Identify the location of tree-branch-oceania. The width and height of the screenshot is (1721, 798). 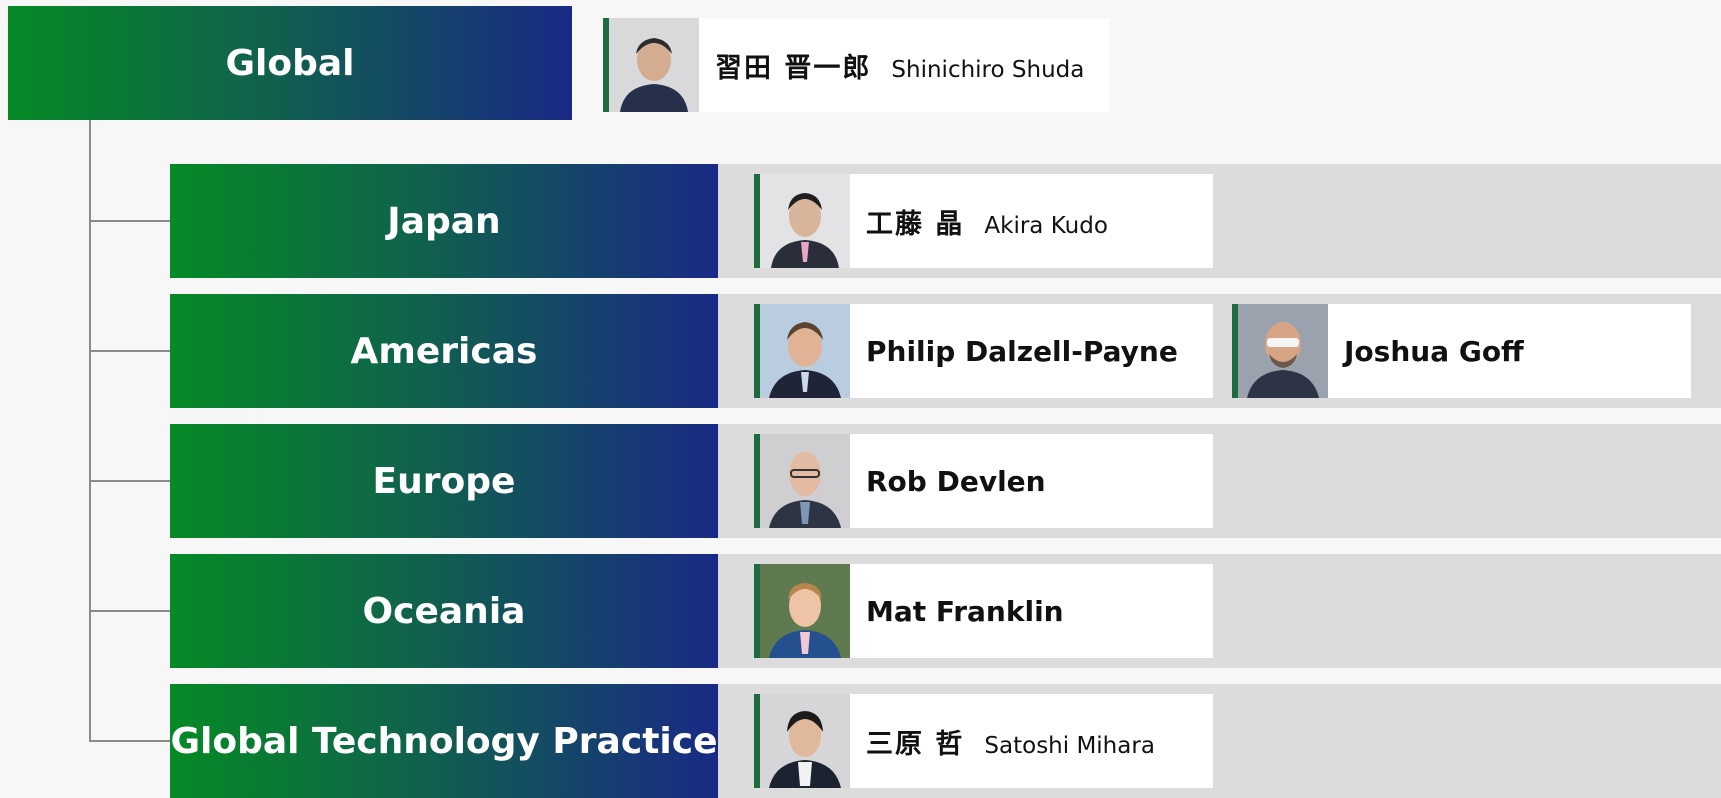
(129, 611).